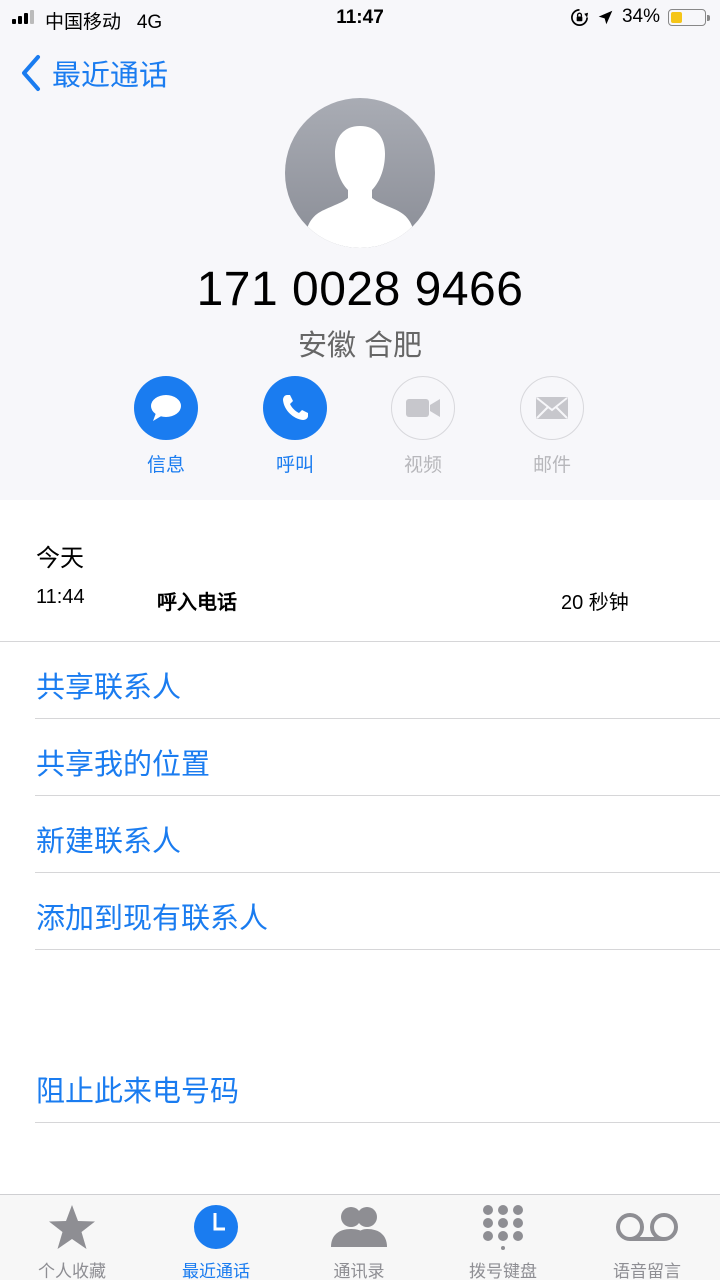  I want to click on tab-label: 拨号键盘, so click(503, 1271).